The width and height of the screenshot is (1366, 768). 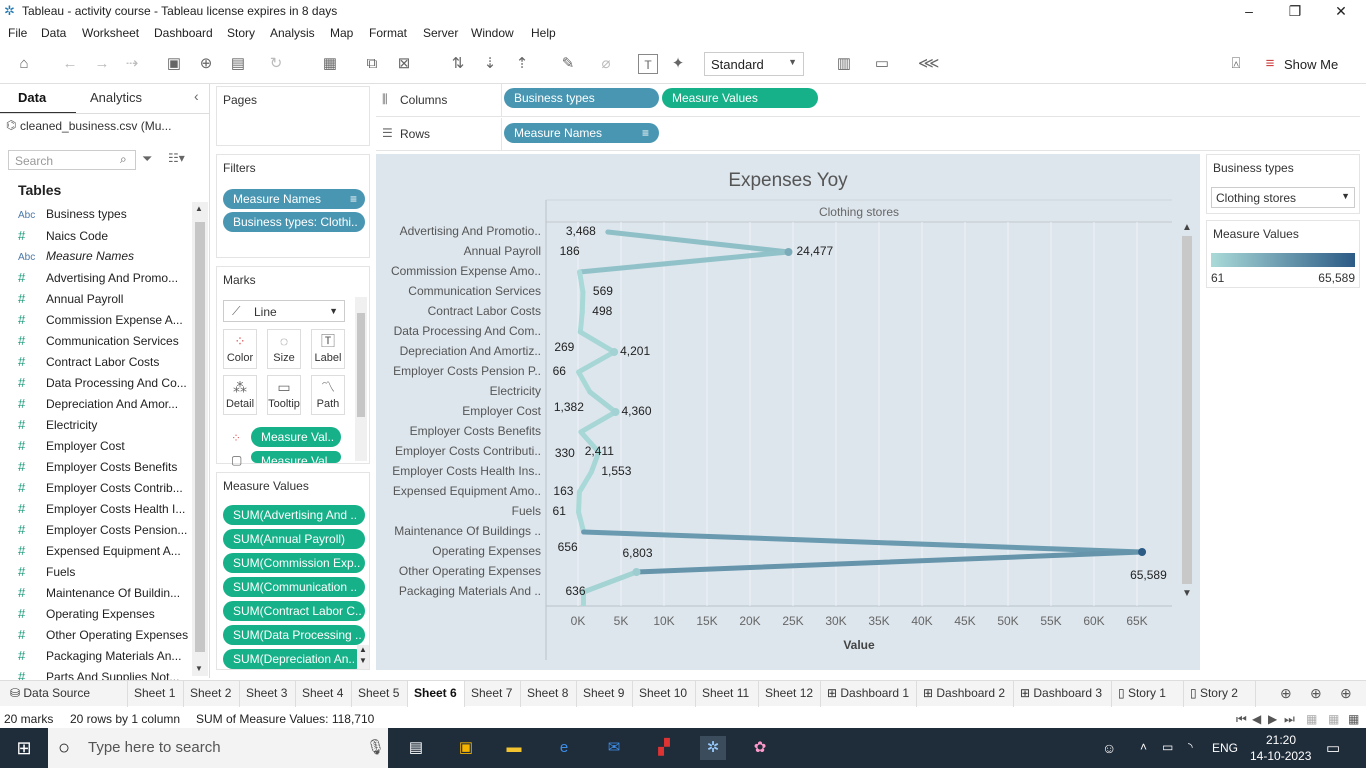 I want to click on sheet-tab: ⊞ Dashboard 1, so click(x=869, y=694).